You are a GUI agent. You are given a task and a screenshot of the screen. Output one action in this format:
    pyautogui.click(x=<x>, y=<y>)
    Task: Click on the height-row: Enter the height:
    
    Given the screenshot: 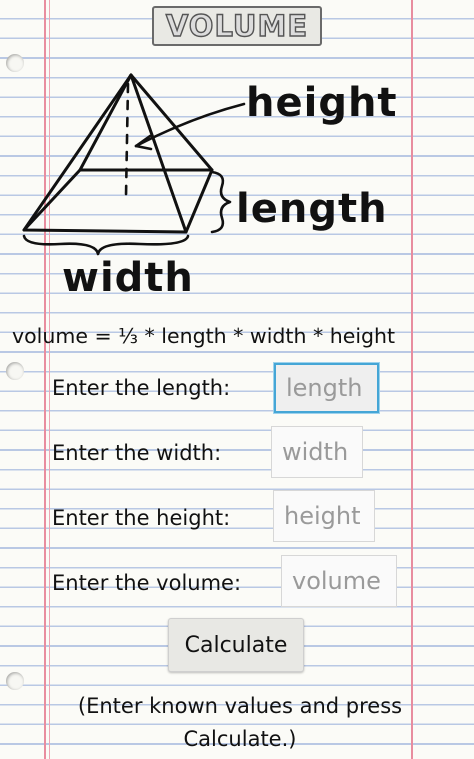 What is the action you would take?
    pyautogui.click(x=237, y=515)
    